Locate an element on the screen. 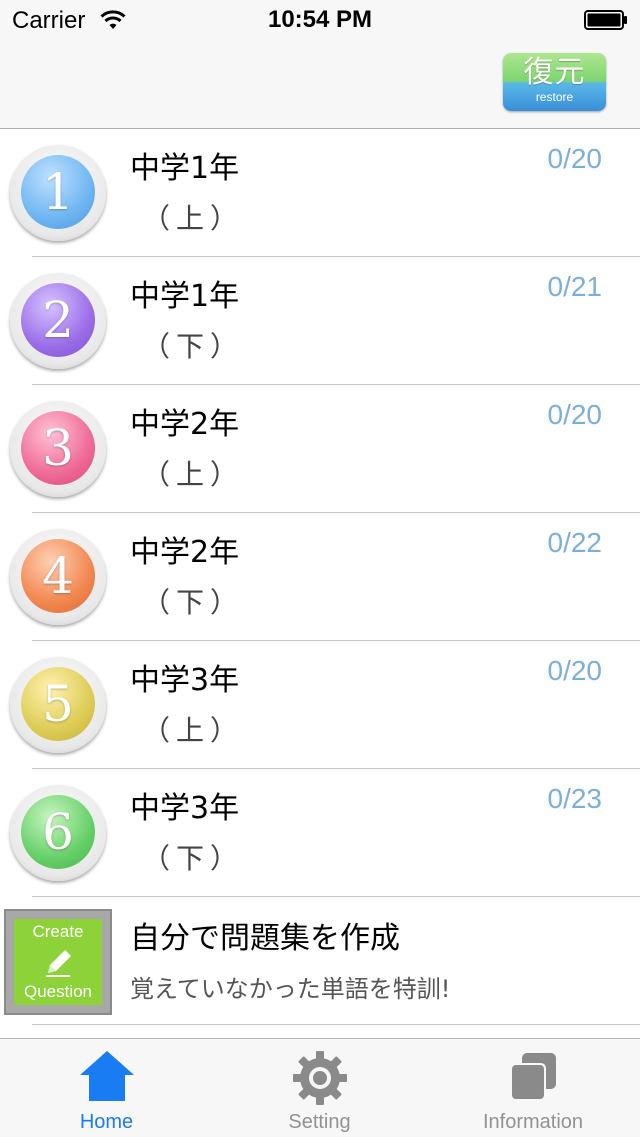 The width and height of the screenshot is (640, 1137). create-icon-line1: Create is located at coordinates (58, 931).